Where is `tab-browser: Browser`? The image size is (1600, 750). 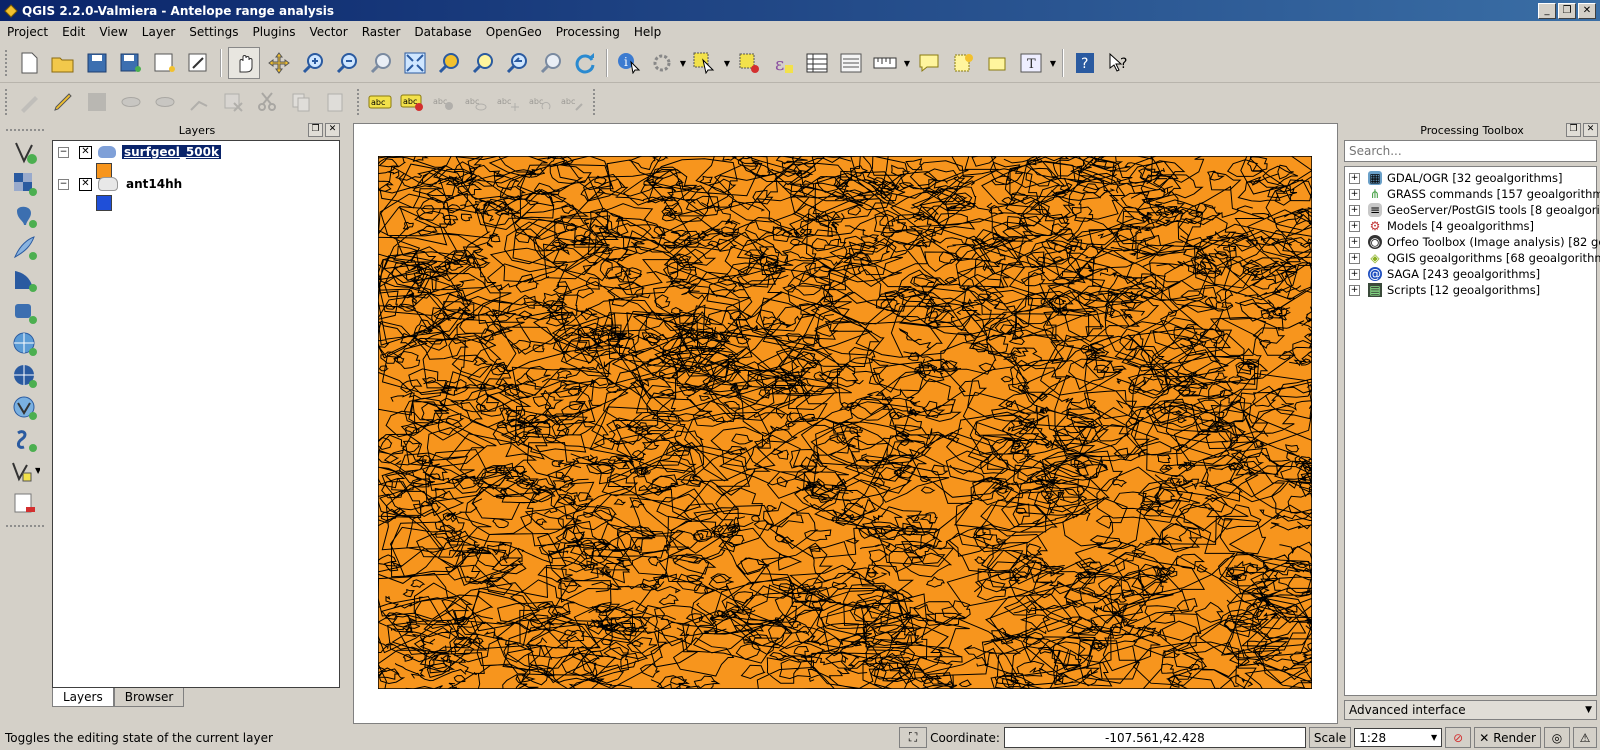
tab-browser: Browser is located at coordinates (149, 697).